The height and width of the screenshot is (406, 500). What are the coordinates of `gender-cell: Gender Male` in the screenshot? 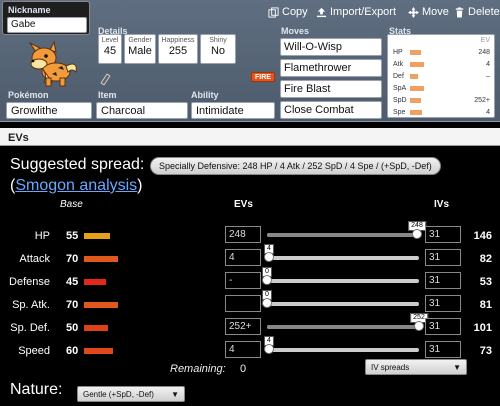 It's located at (140, 49).